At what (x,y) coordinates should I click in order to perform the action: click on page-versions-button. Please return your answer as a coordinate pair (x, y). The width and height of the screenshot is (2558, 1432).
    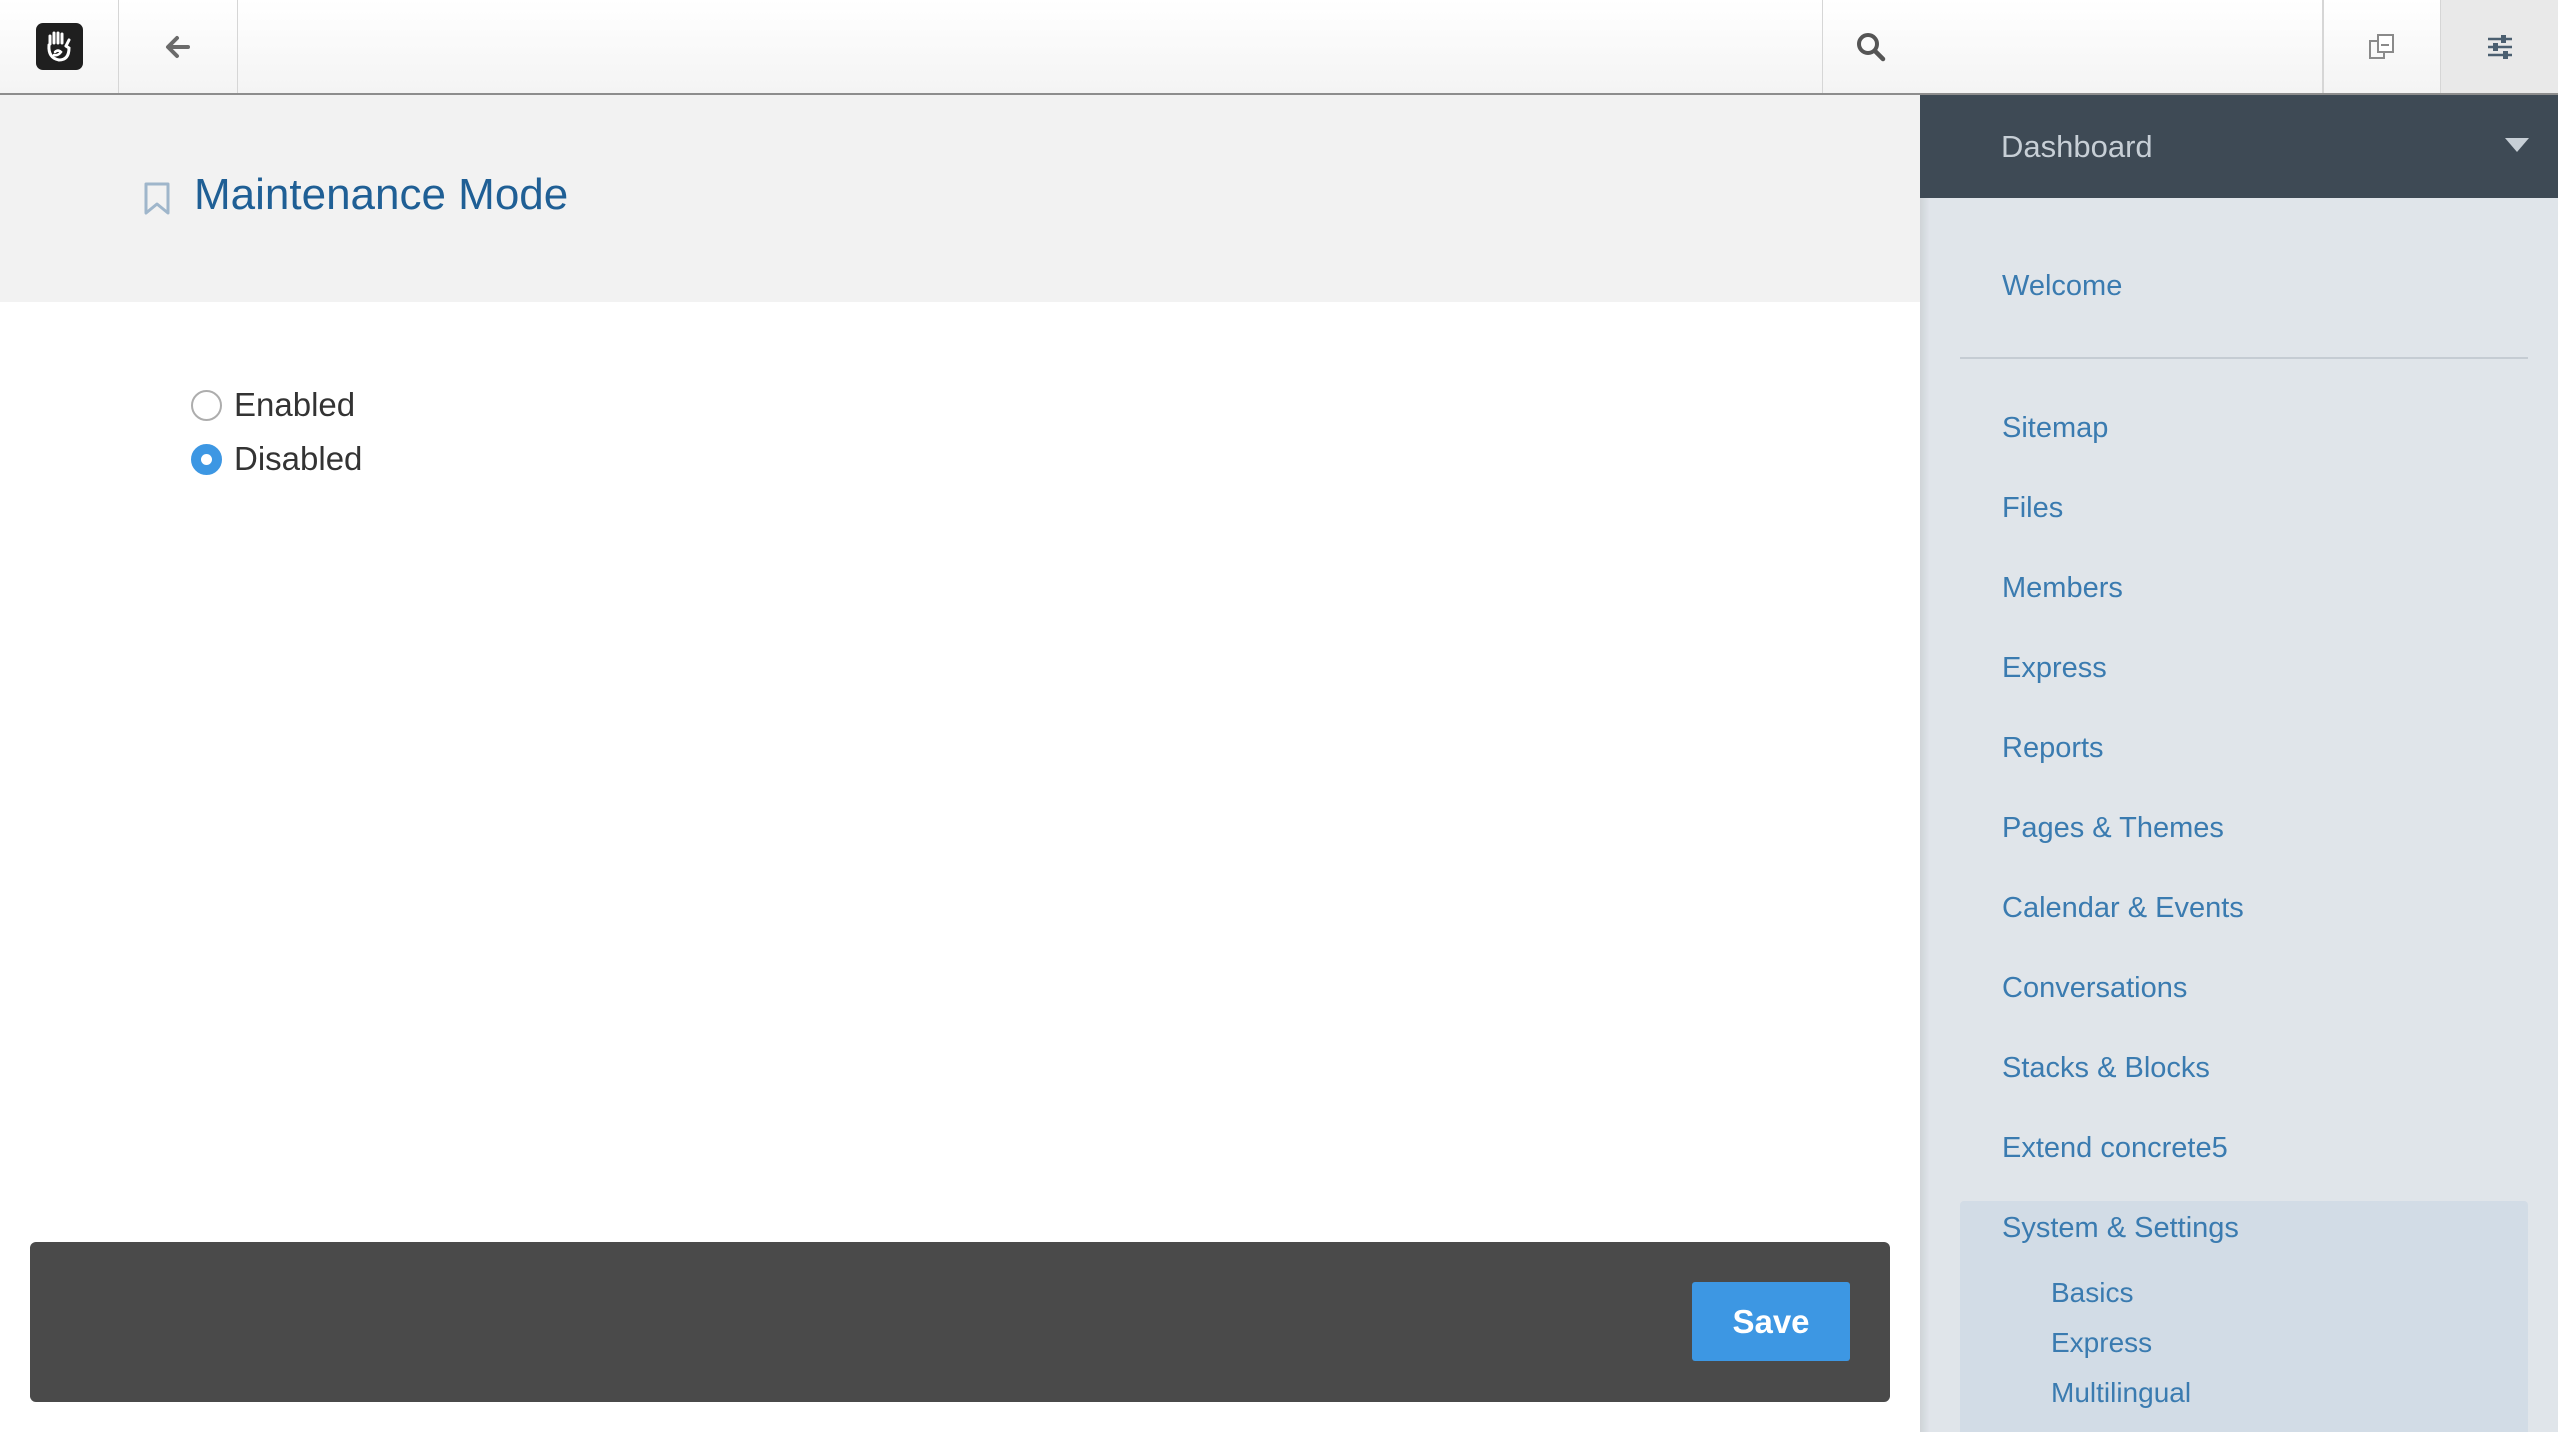
    Looking at the image, I should click on (2382, 46).